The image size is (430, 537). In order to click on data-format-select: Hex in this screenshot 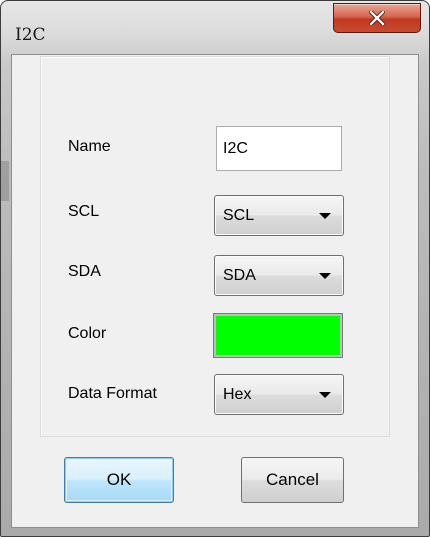, I will do `click(279, 394)`.